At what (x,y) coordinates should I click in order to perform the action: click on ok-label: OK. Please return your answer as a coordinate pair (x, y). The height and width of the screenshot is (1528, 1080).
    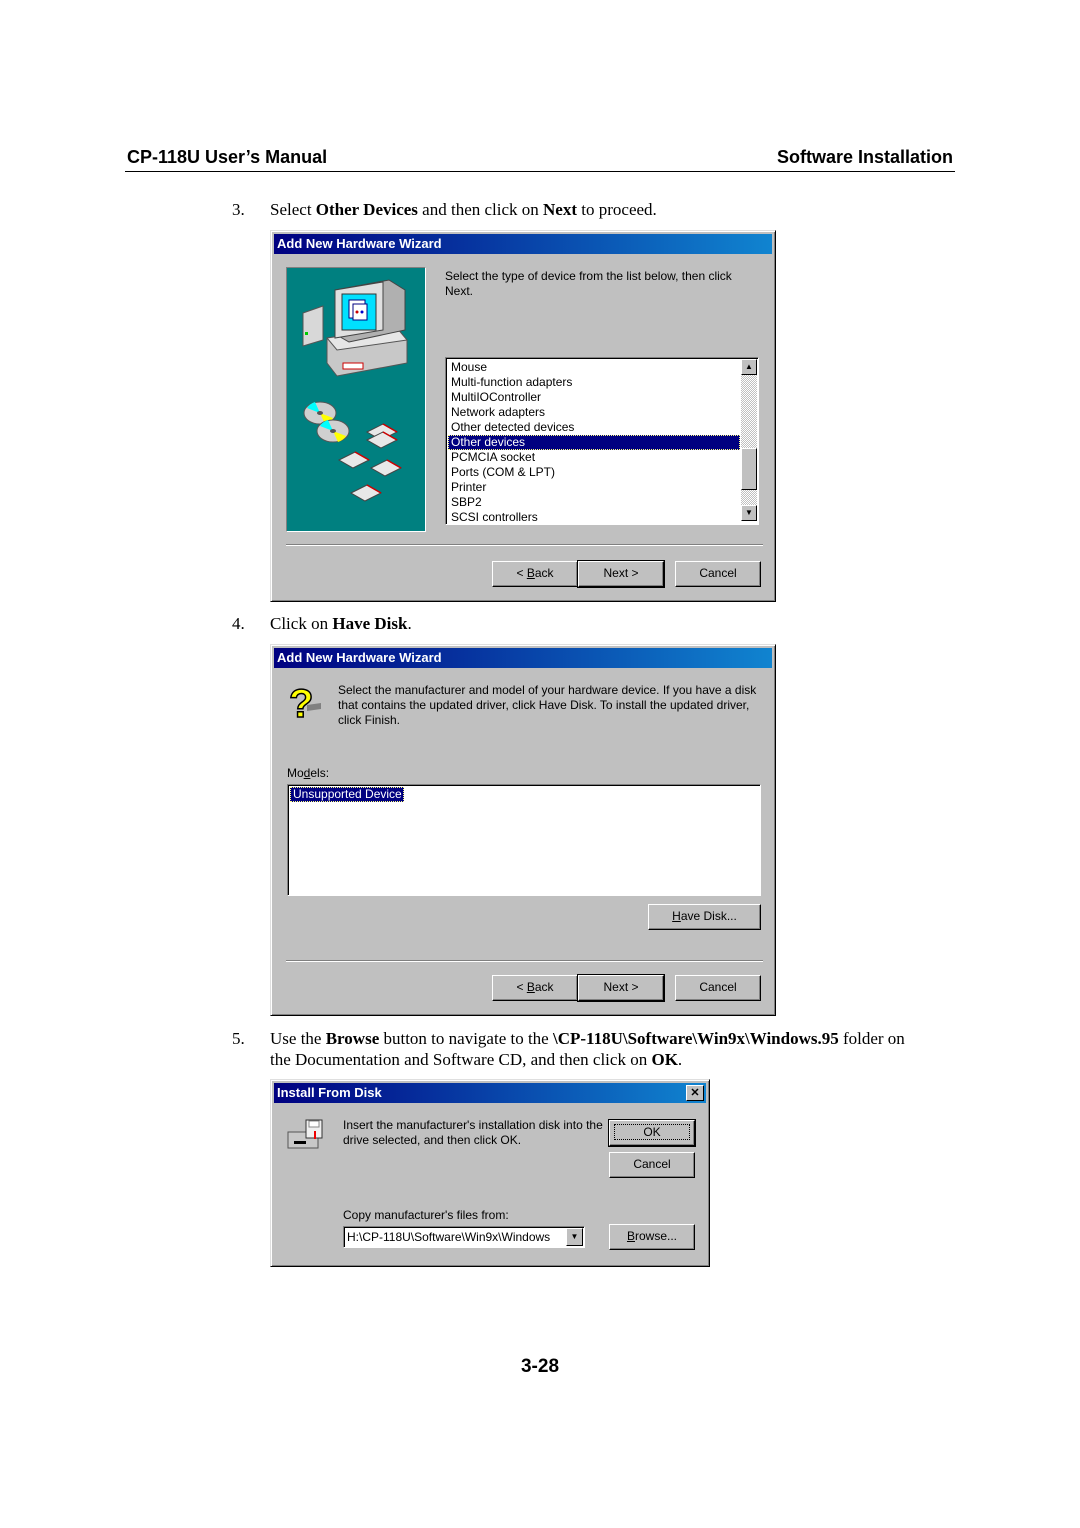
    Looking at the image, I should click on (652, 1132).